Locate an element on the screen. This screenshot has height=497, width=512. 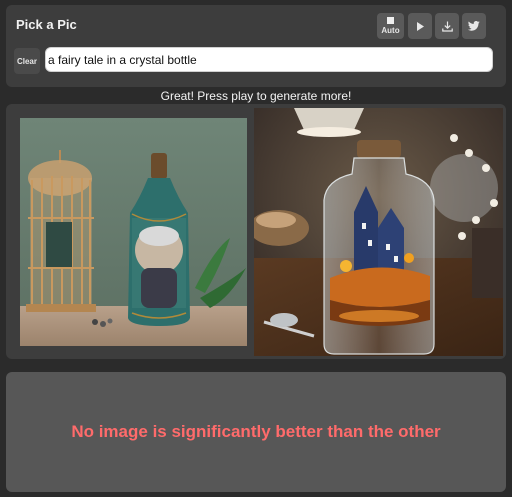
prompt-input is located at coordinates (269, 59).